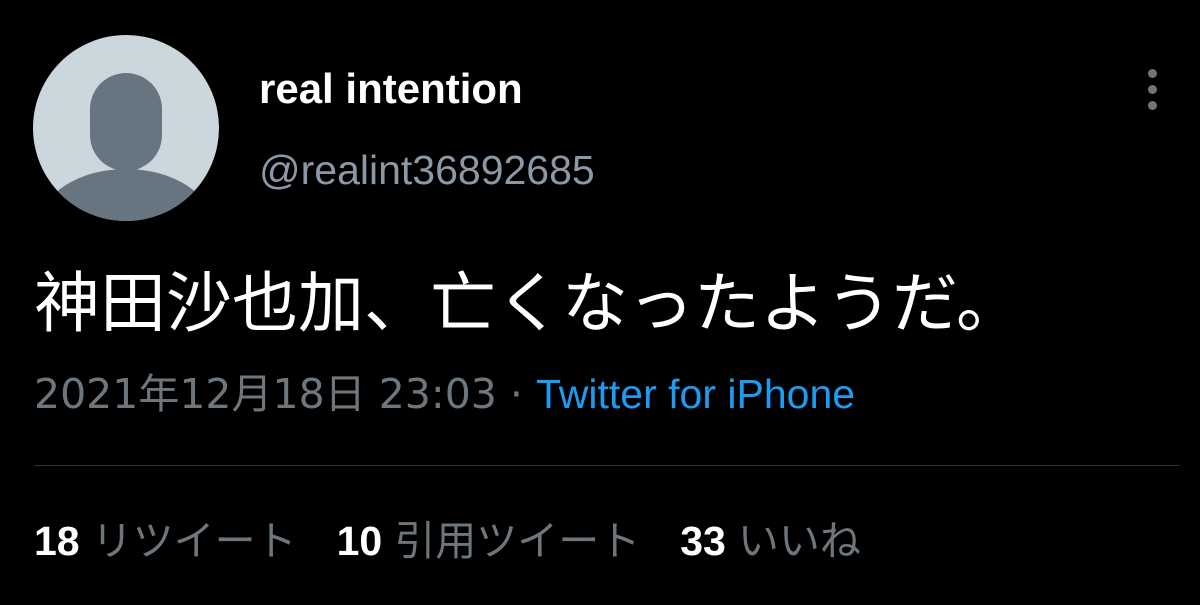 Image resolution: width=1200 pixels, height=605 pixels. Describe the element at coordinates (427, 170) in the screenshot. I see `user-handle: @realint36892685` at that location.